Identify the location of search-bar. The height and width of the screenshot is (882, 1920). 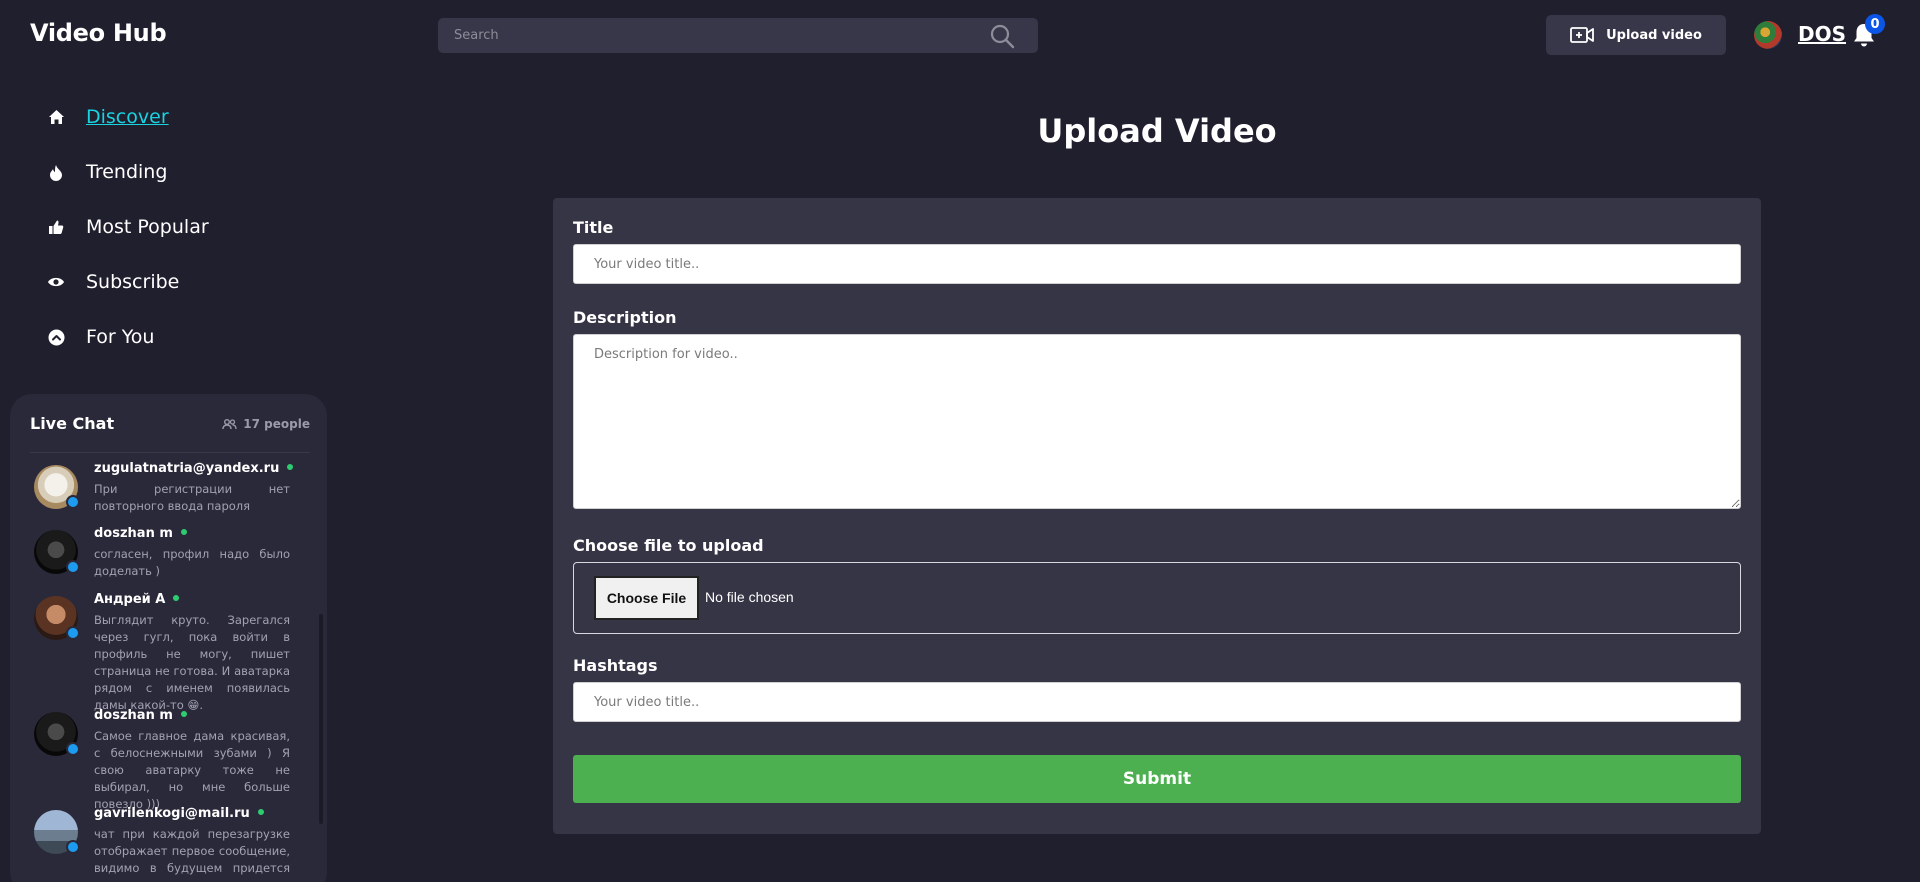
(738, 35).